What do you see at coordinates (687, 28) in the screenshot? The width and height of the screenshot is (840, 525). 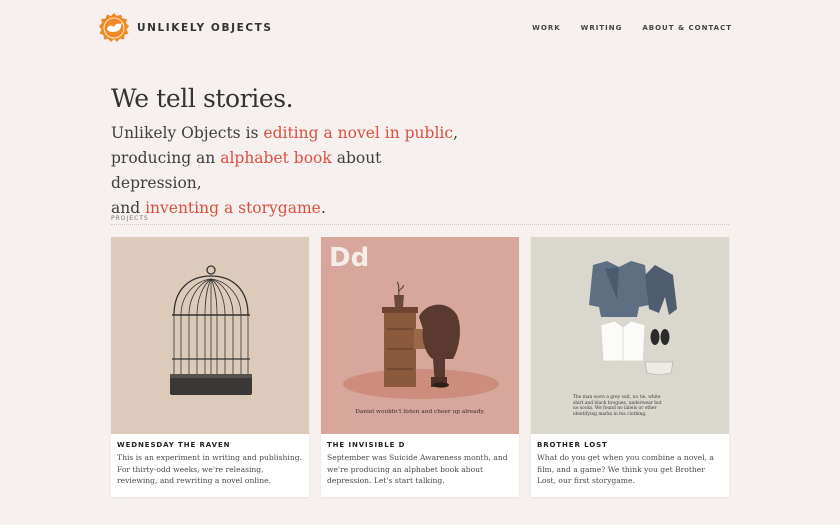 I see `nav-about-contact: ABOUT & CONTACT` at bounding box center [687, 28].